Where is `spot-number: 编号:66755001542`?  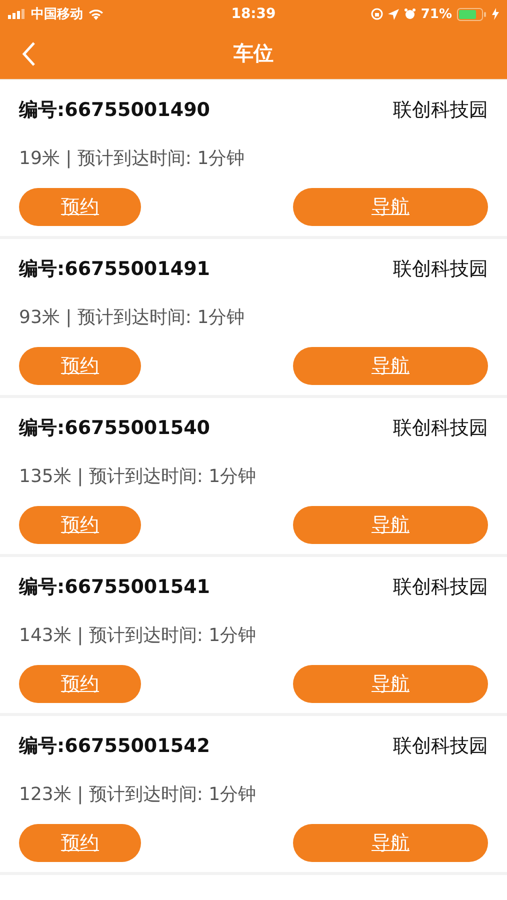 spot-number: 编号:66755001542 is located at coordinates (114, 746).